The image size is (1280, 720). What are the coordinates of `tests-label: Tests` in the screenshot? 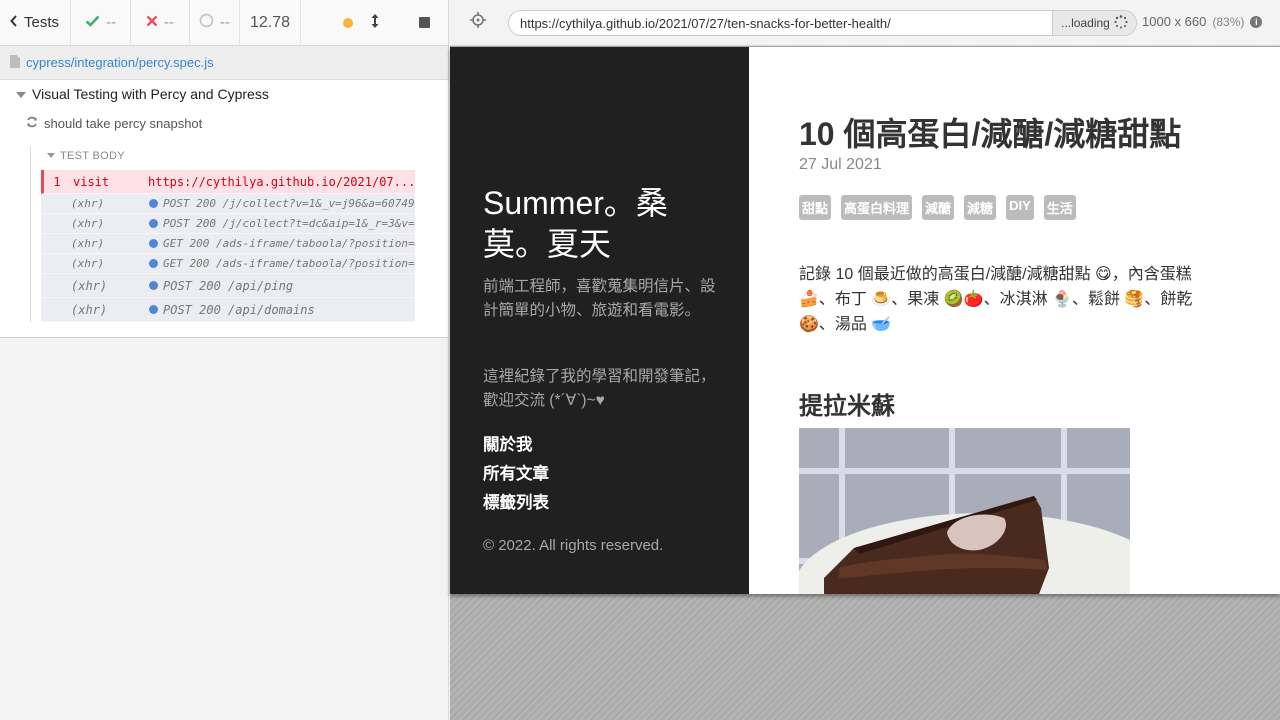 It's located at (42, 22).